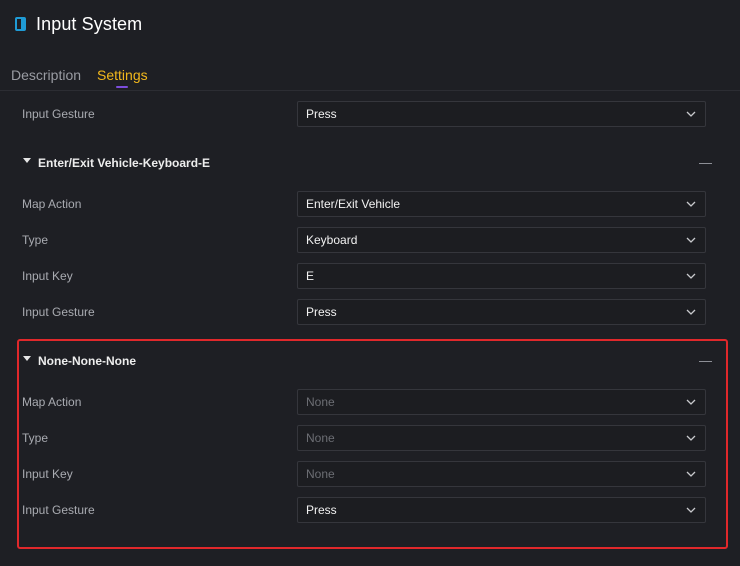 This screenshot has width=740, height=566. I want to click on select-value: Enter/Exit Vehicle, so click(353, 204).